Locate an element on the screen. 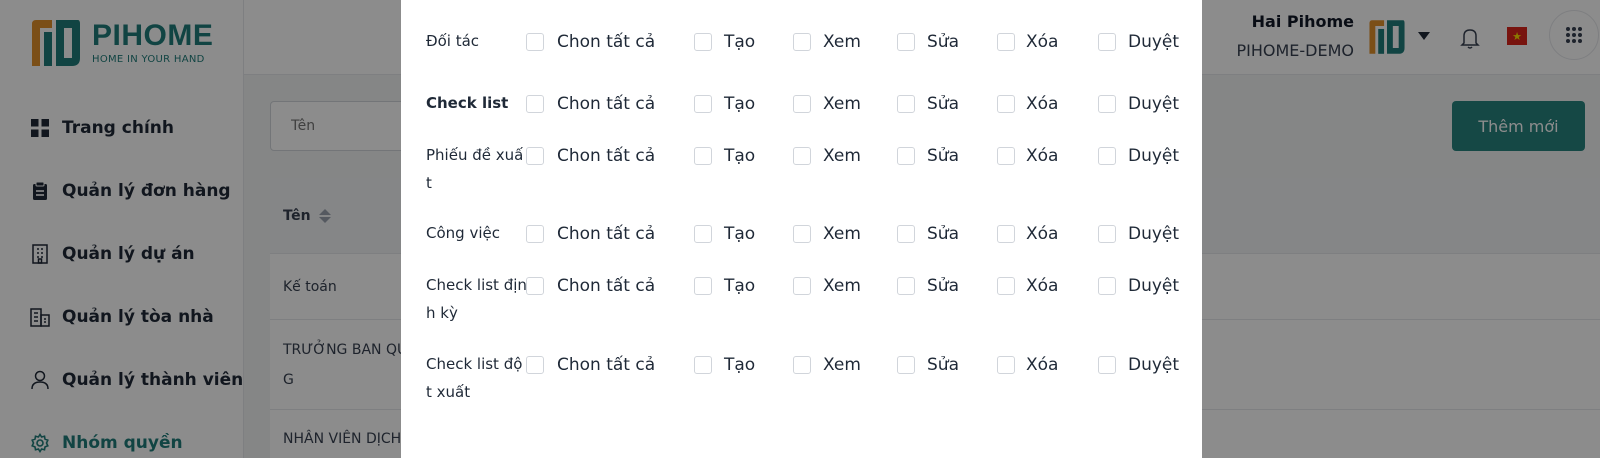  permission-label: Đối tác is located at coordinates (453, 41).